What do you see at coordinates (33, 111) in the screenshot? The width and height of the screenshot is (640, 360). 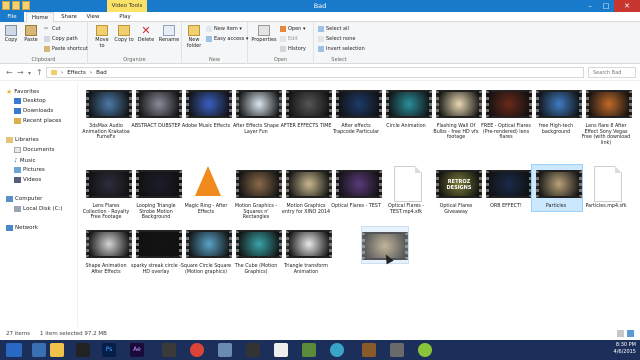 I see `nav-downloads: Downloads` at bounding box center [33, 111].